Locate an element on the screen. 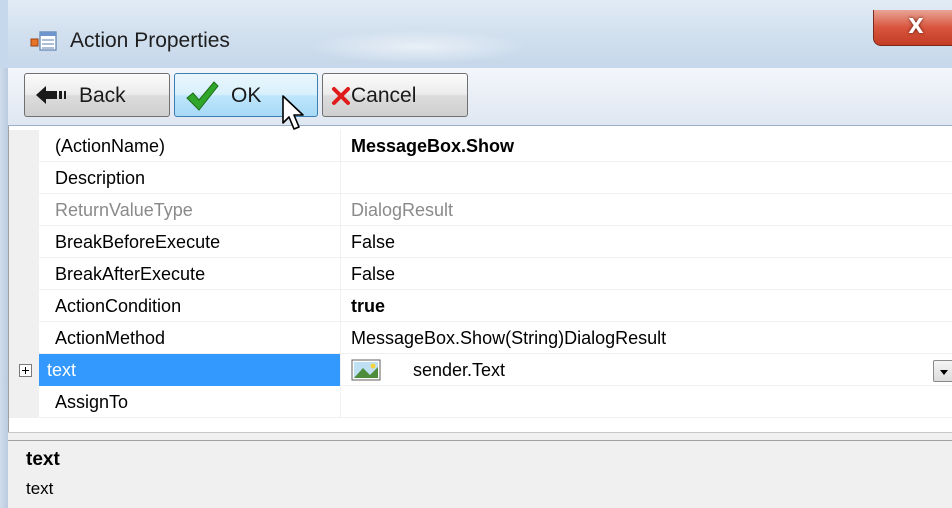 Image resolution: width=952 pixels, height=508 pixels. cancel-button-label: Cancel is located at coordinates (384, 95).